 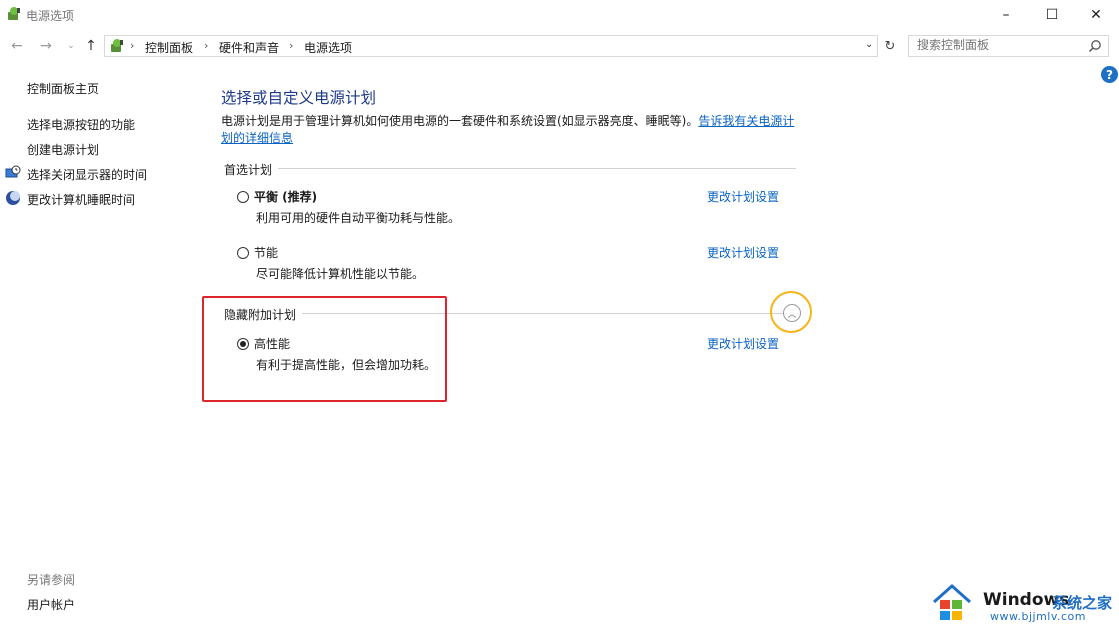 I want to click on plan-power-saver-change-link: 更改计划设置, so click(x=743, y=252).